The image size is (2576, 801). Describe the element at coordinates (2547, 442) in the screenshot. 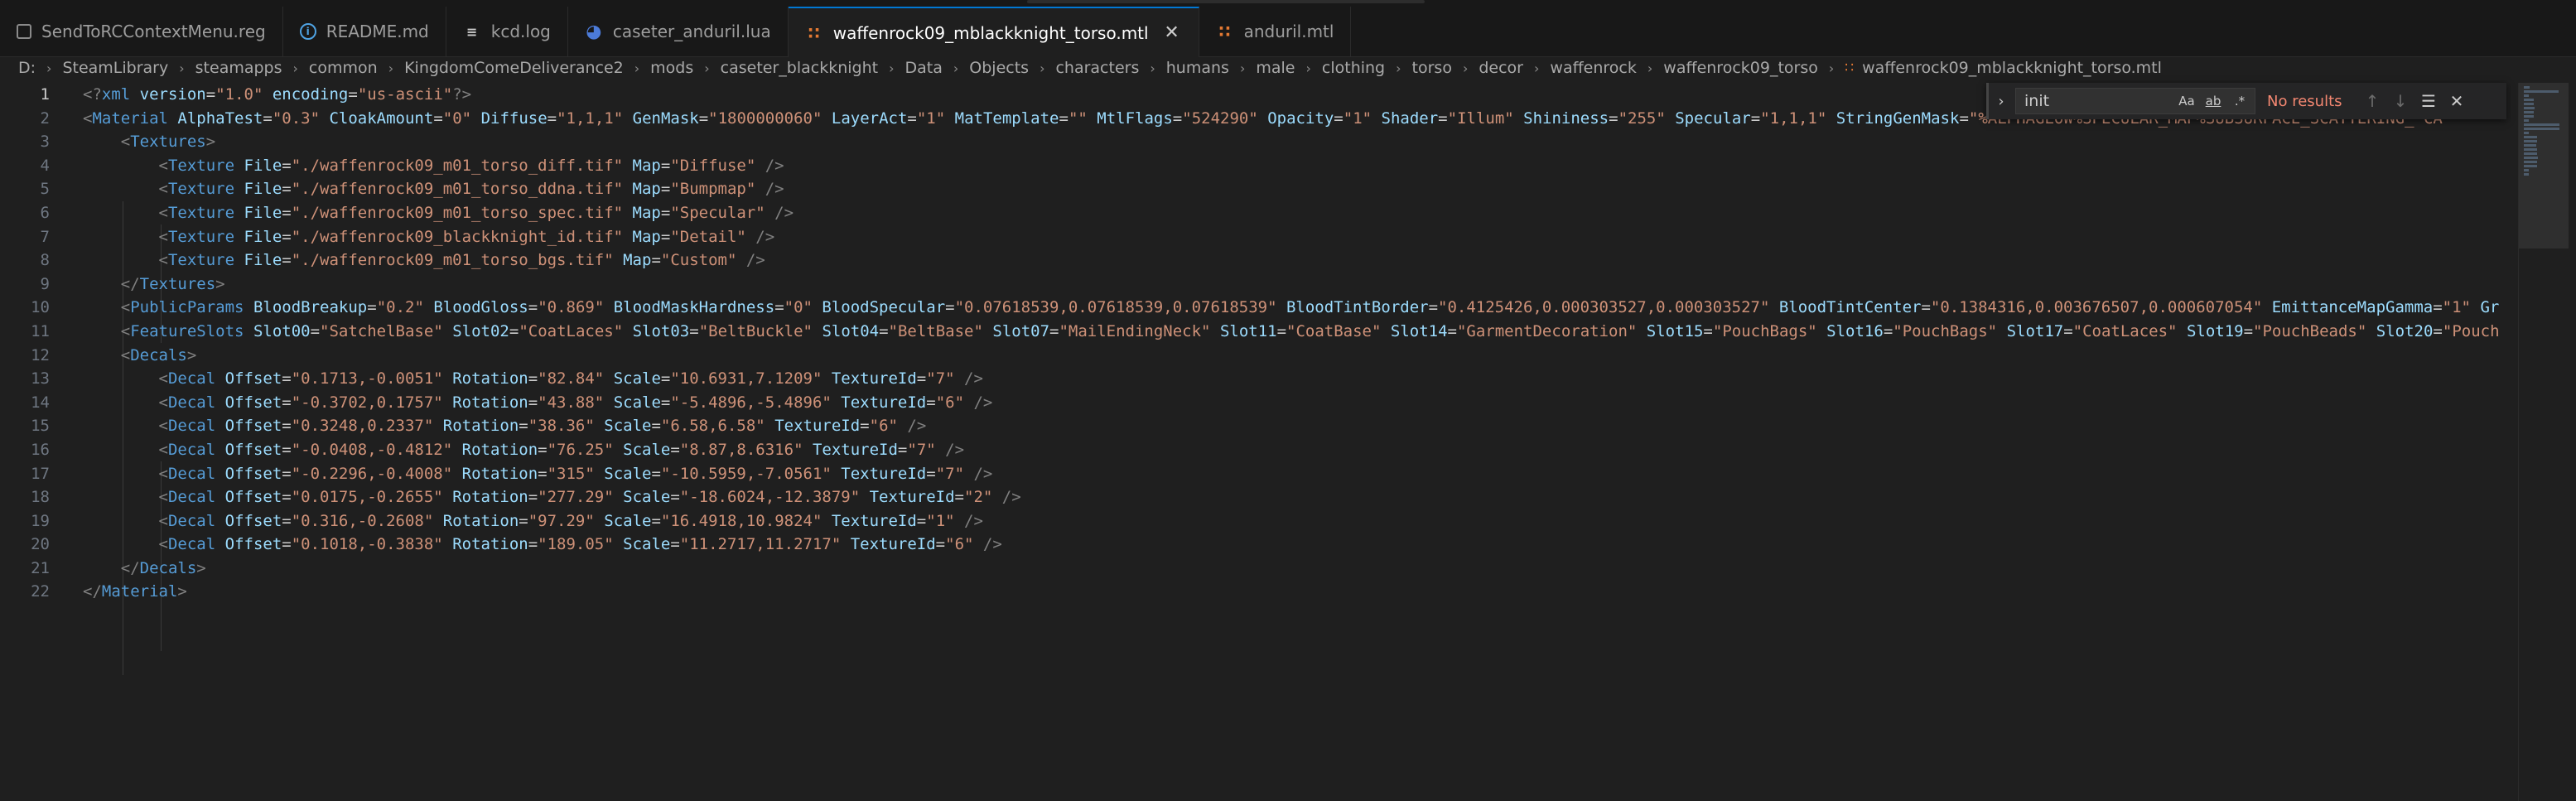

I see `minimap` at that location.